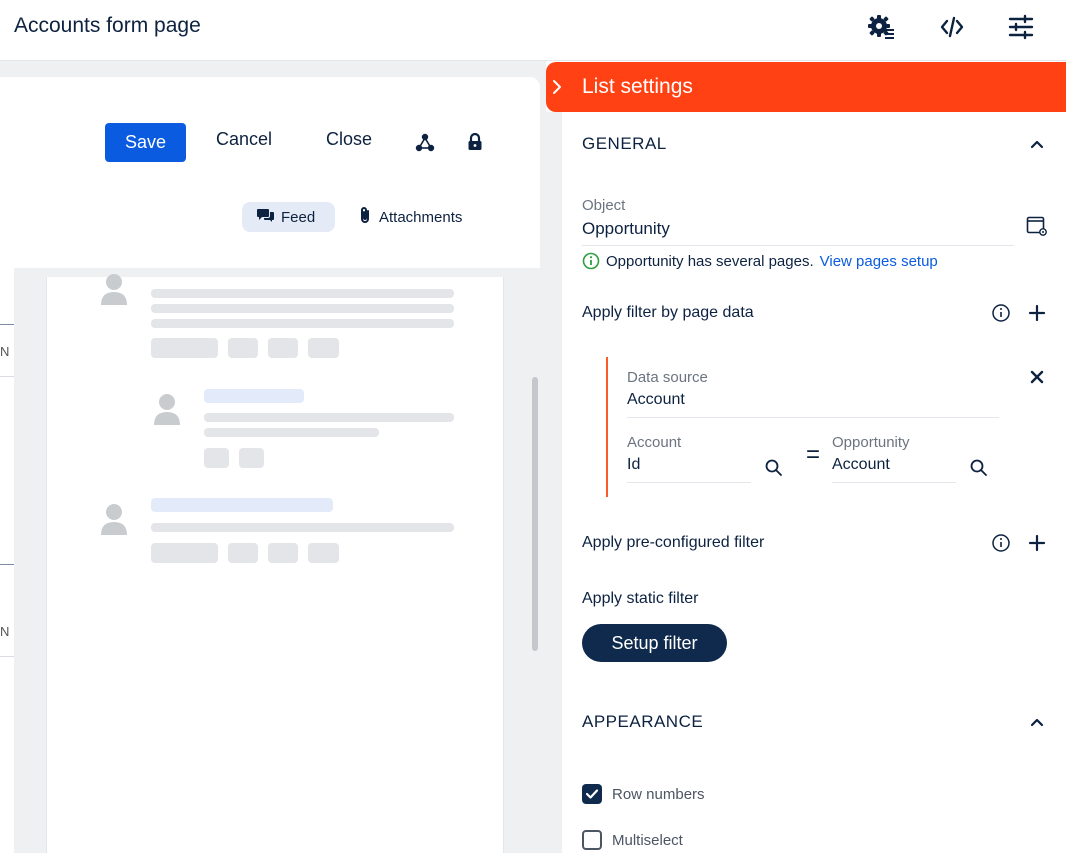  What do you see at coordinates (592, 840) in the screenshot?
I see `multiselect-checkbox` at bounding box center [592, 840].